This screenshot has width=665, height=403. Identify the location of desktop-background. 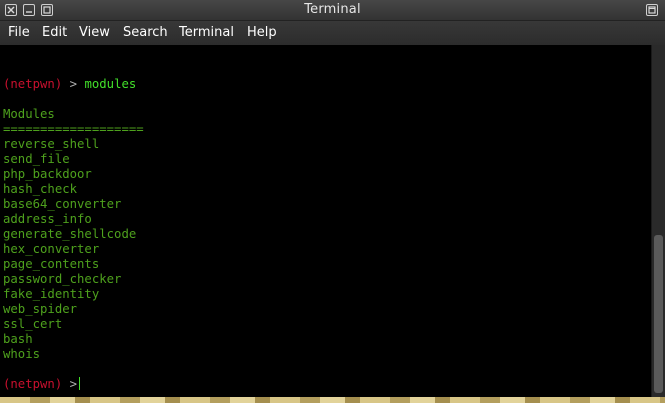
(332, 400).